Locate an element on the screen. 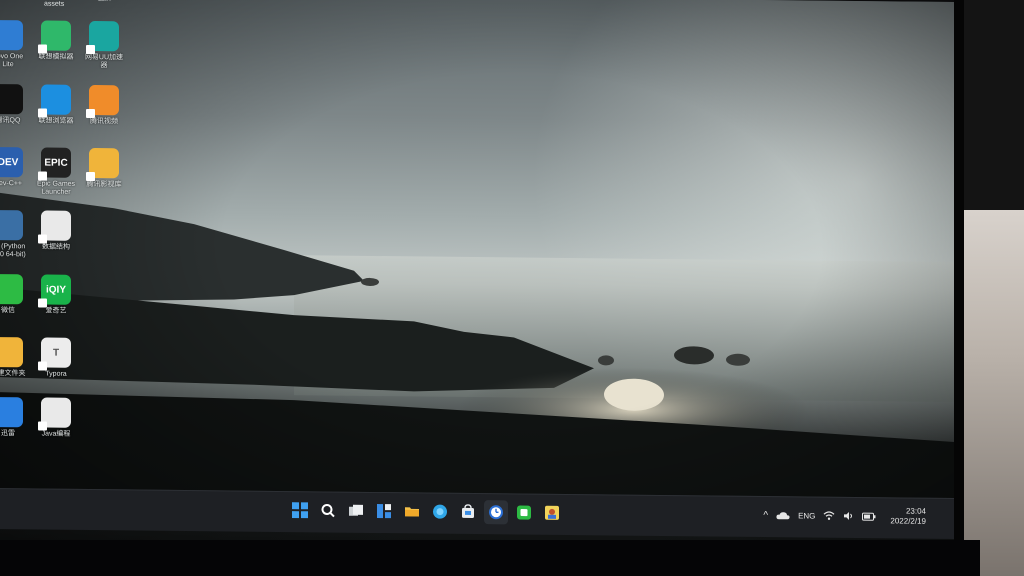 The width and height of the screenshot is (1024, 576). desktop-icon: 腾讯QQ is located at coordinates (16, 104).